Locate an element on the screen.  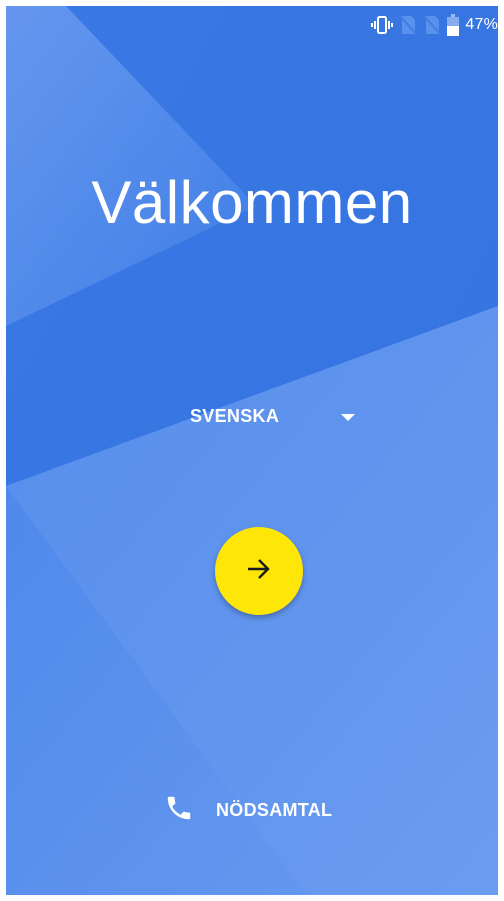
welcome-title: Välkommen is located at coordinates (252, 202).